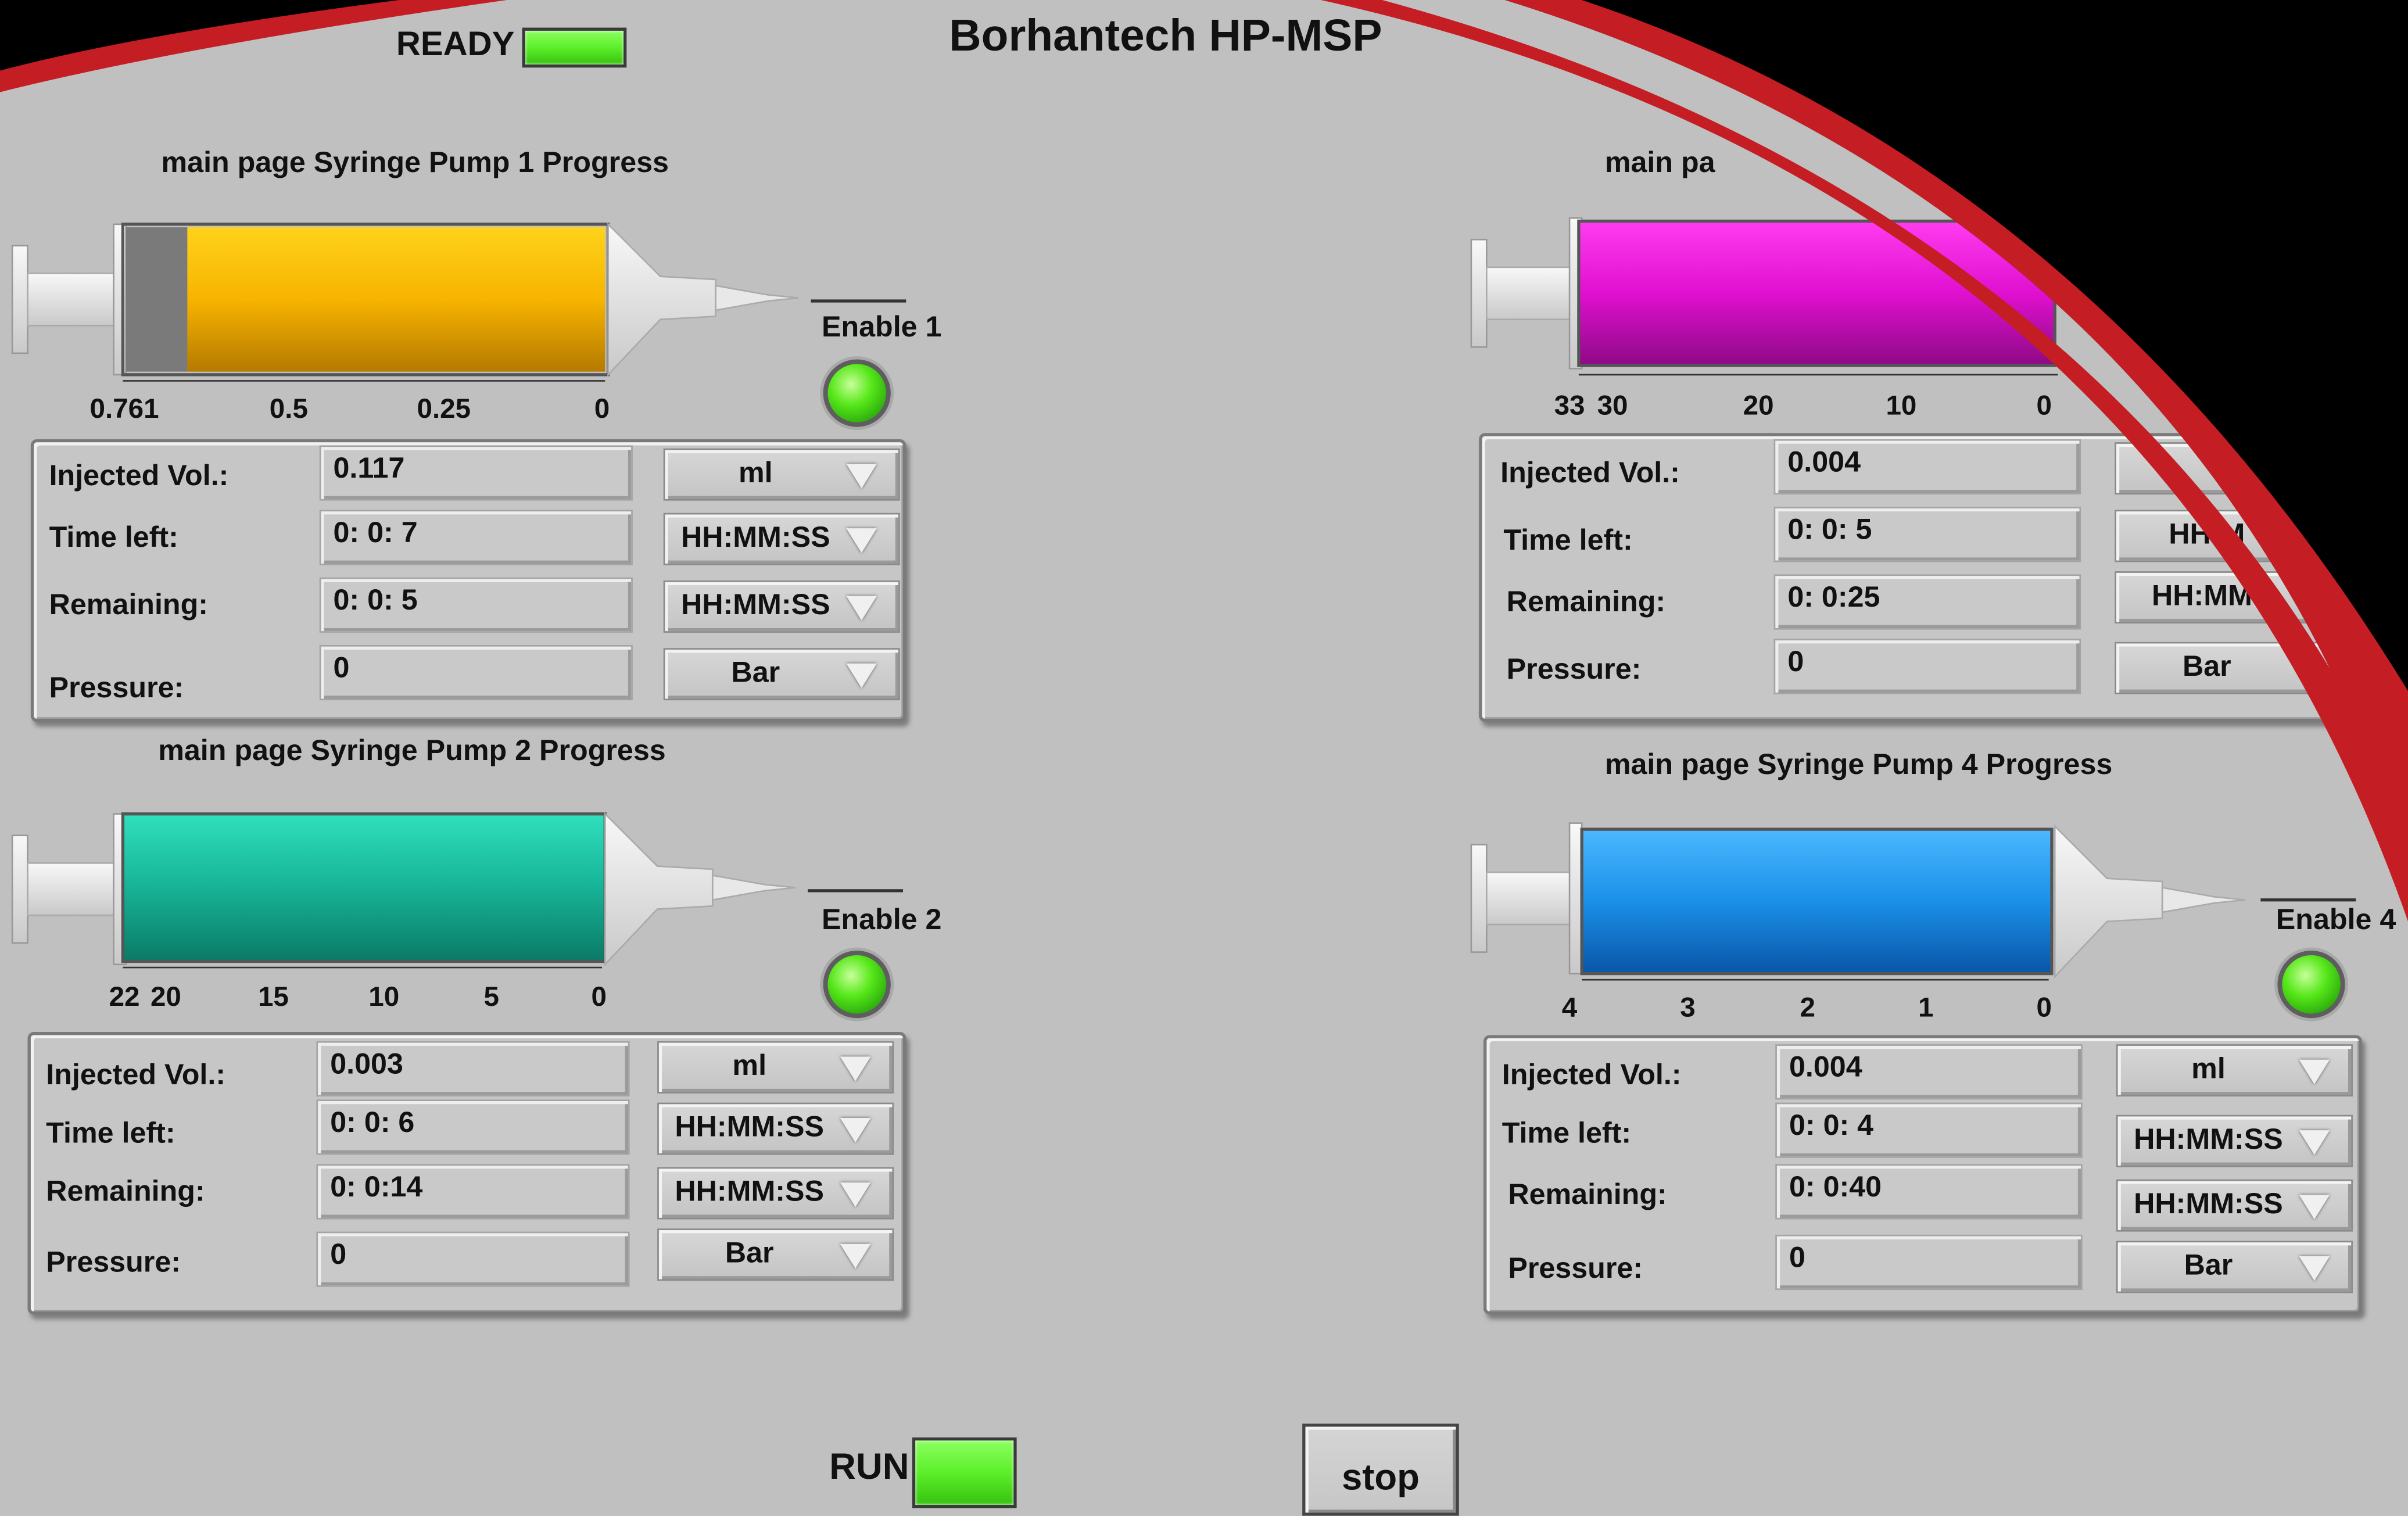  I want to click on pump3-title: main pa, so click(1659, 163).